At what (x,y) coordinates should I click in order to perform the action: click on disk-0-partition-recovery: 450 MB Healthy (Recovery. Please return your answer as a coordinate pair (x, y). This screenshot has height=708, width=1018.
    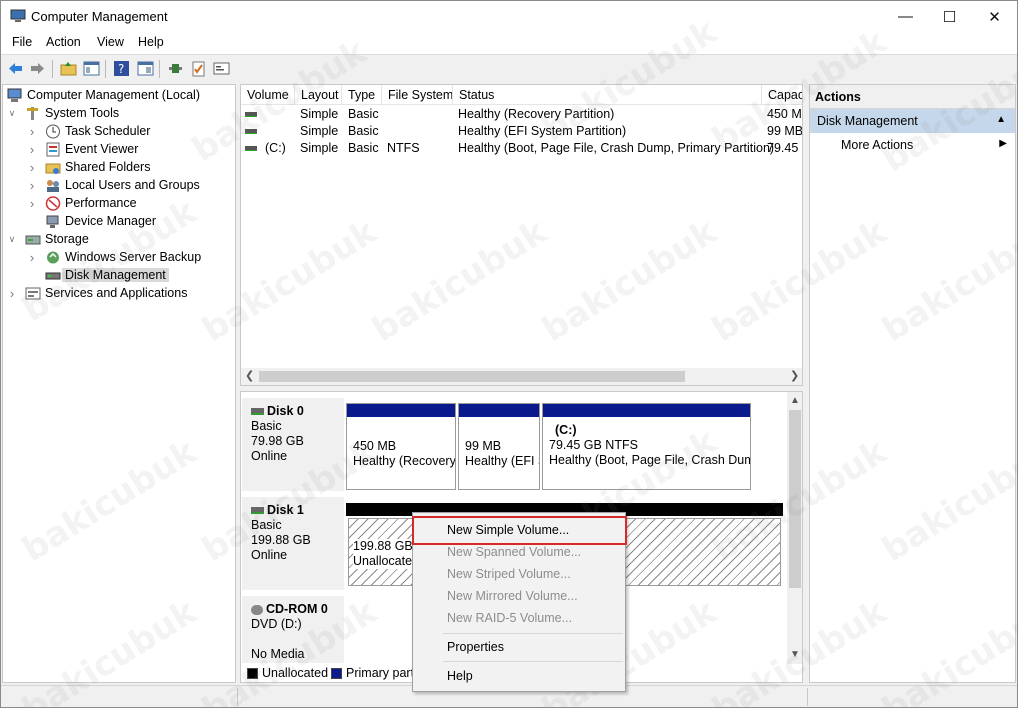
    Looking at the image, I should click on (401, 446).